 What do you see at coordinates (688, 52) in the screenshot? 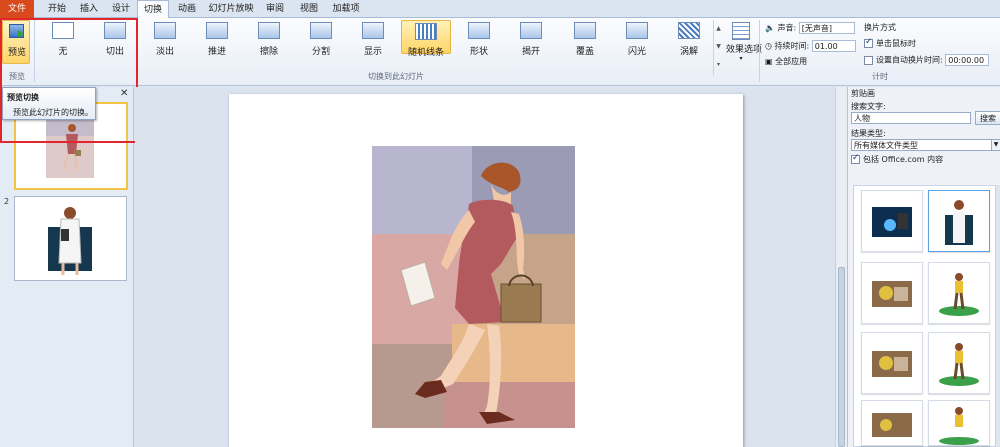
I see `transition-dissolve-label: 涡解` at bounding box center [688, 52].